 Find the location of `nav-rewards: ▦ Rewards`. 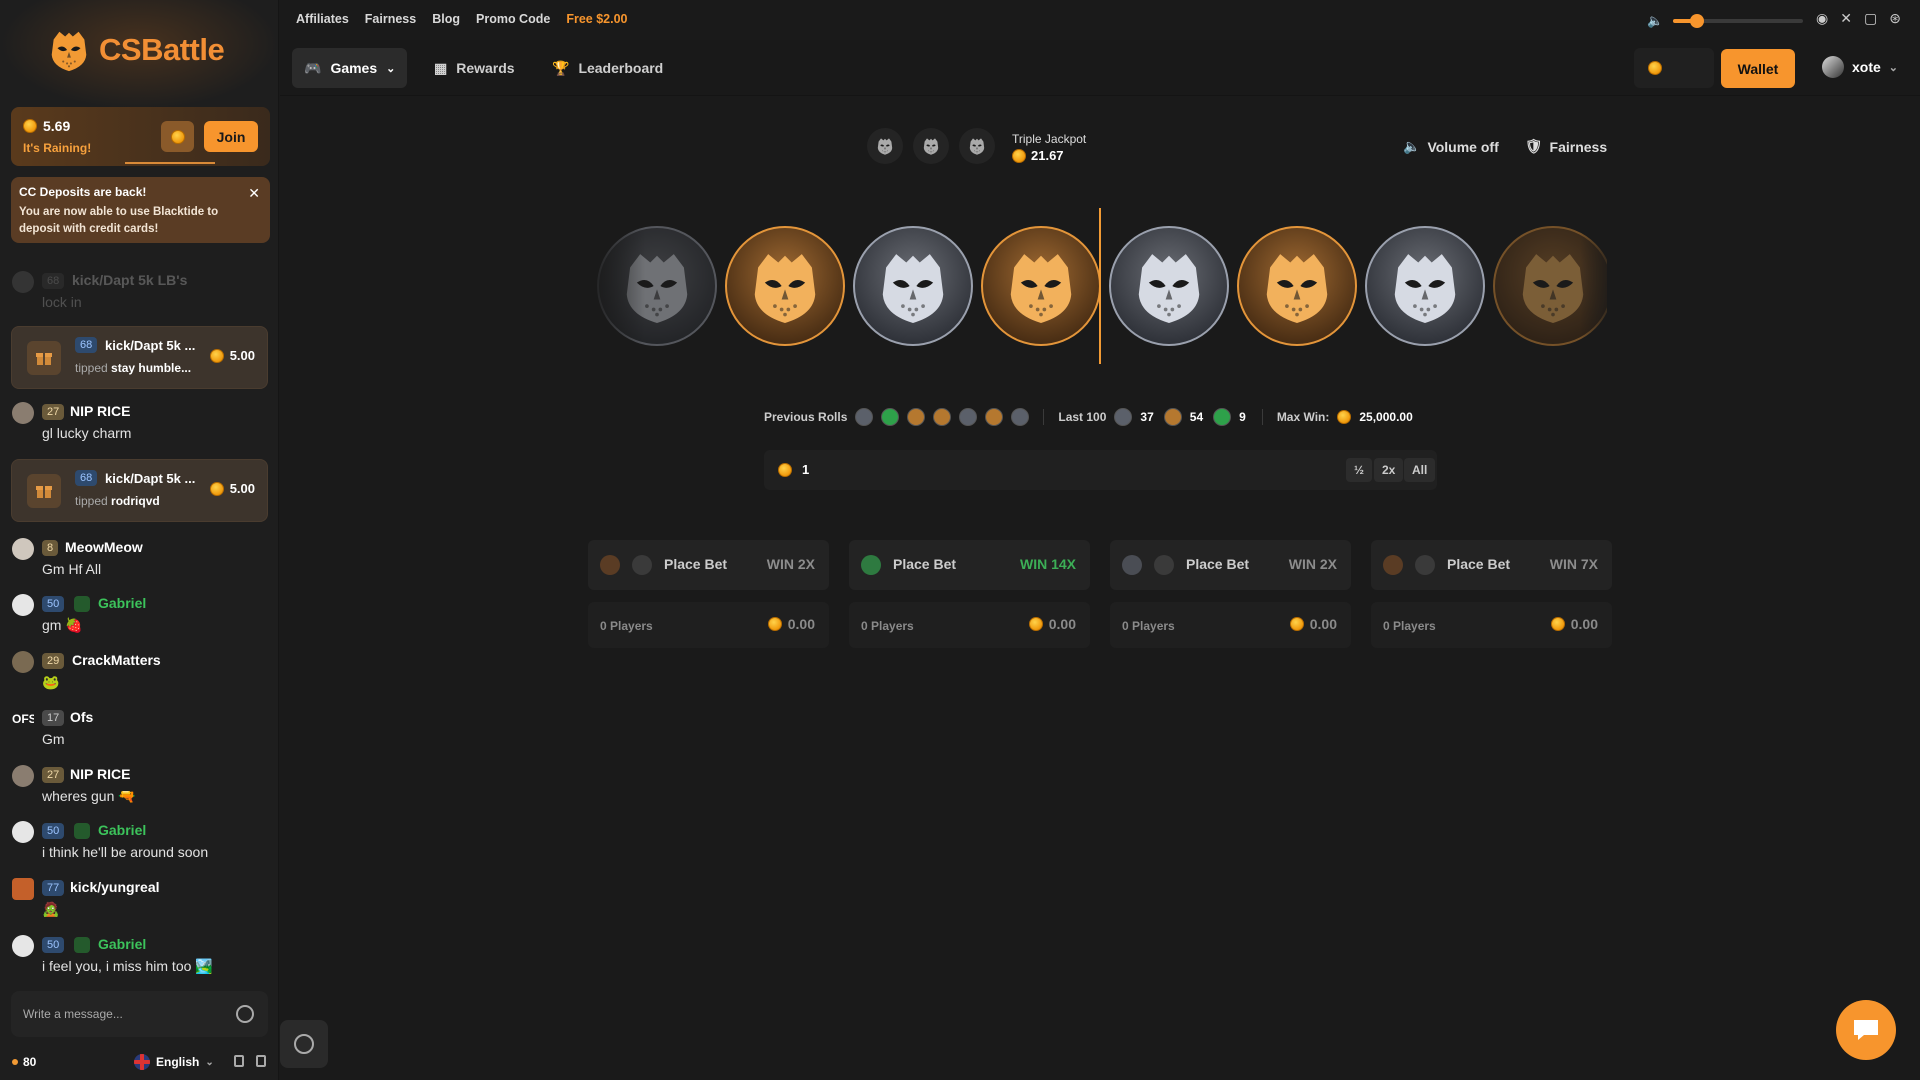

nav-rewards: ▦ Rewards is located at coordinates (474, 68).